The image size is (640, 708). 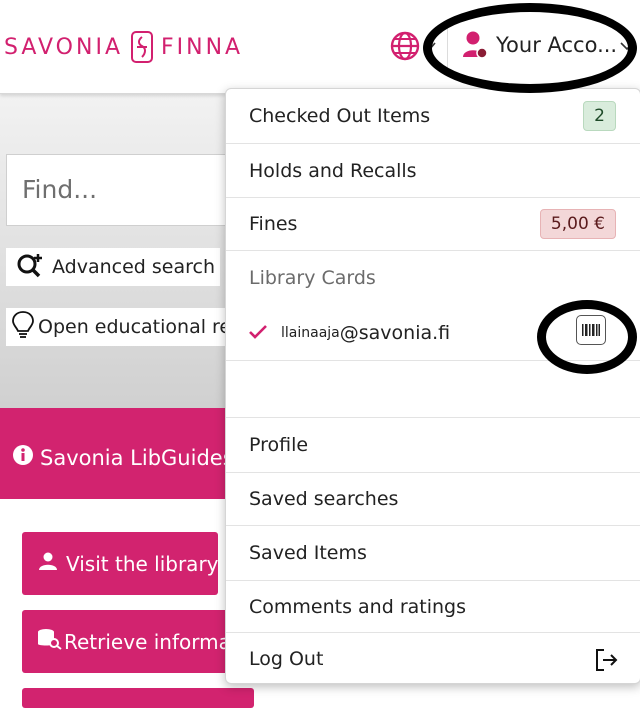 What do you see at coordinates (31, 267) in the screenshot?
I see `search-plus-icon` at bounding box center [31, 267].